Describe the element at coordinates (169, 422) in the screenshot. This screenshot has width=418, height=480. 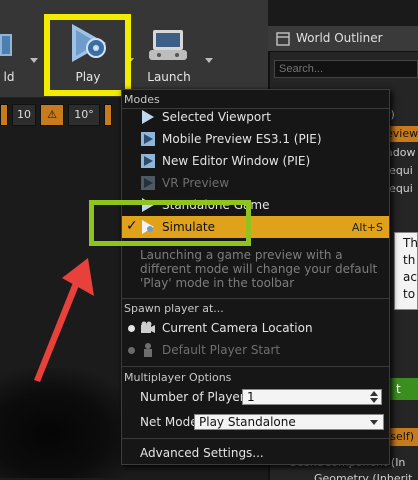
I see `net-mode-label: Net Mode` at that location.